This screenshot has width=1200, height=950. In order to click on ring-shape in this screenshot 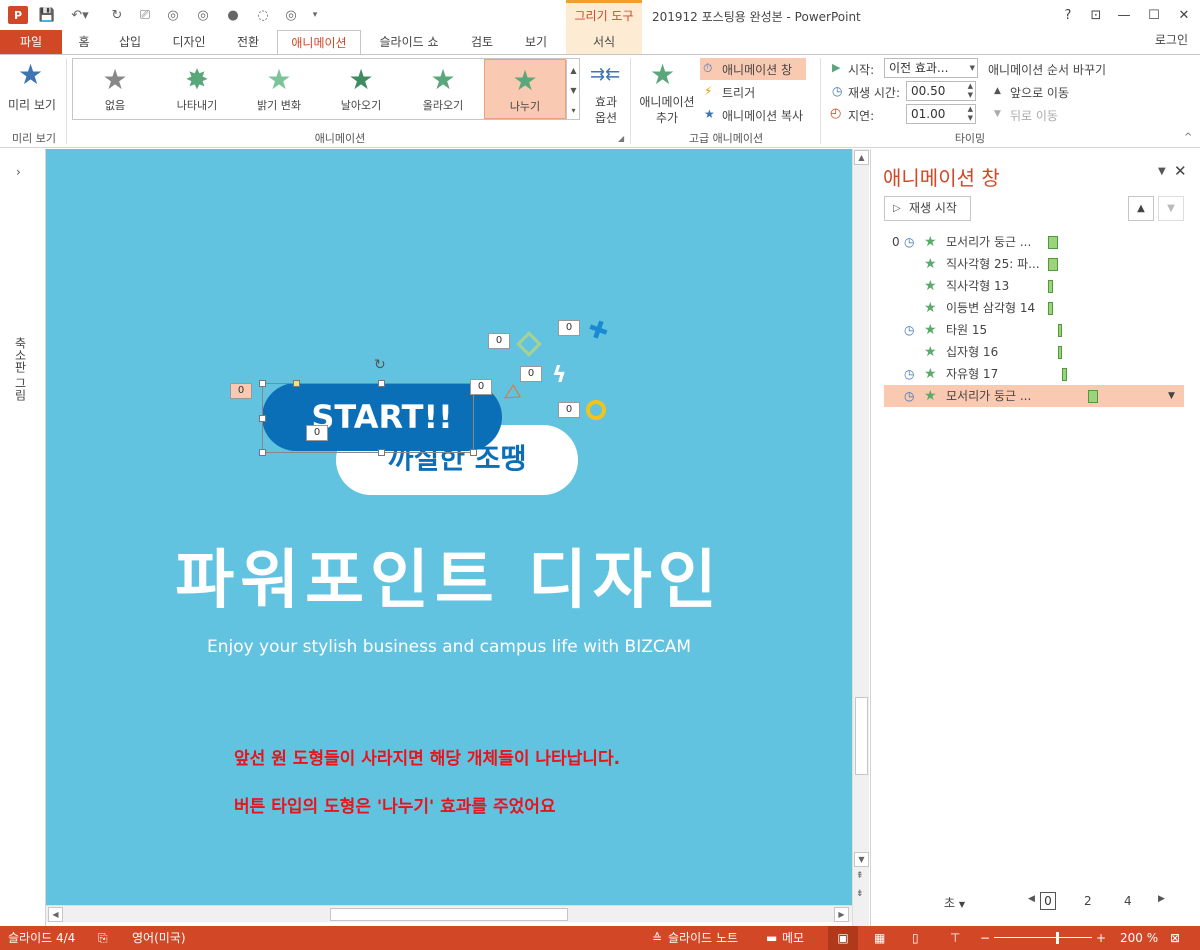, I will do `click(596, 410)`.